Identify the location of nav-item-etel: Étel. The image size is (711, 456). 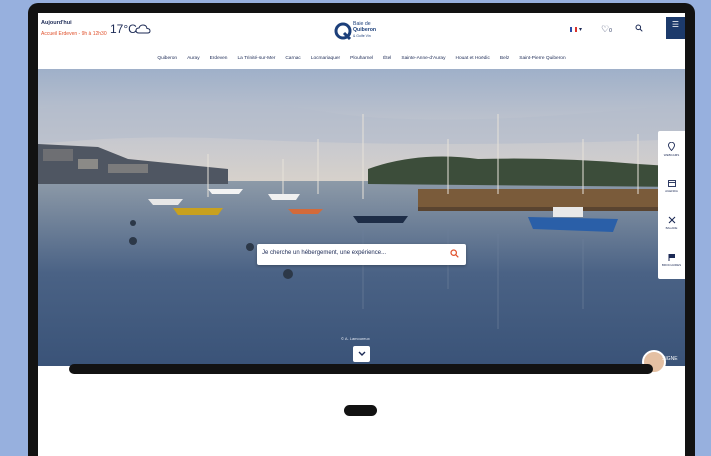
(387, 58).